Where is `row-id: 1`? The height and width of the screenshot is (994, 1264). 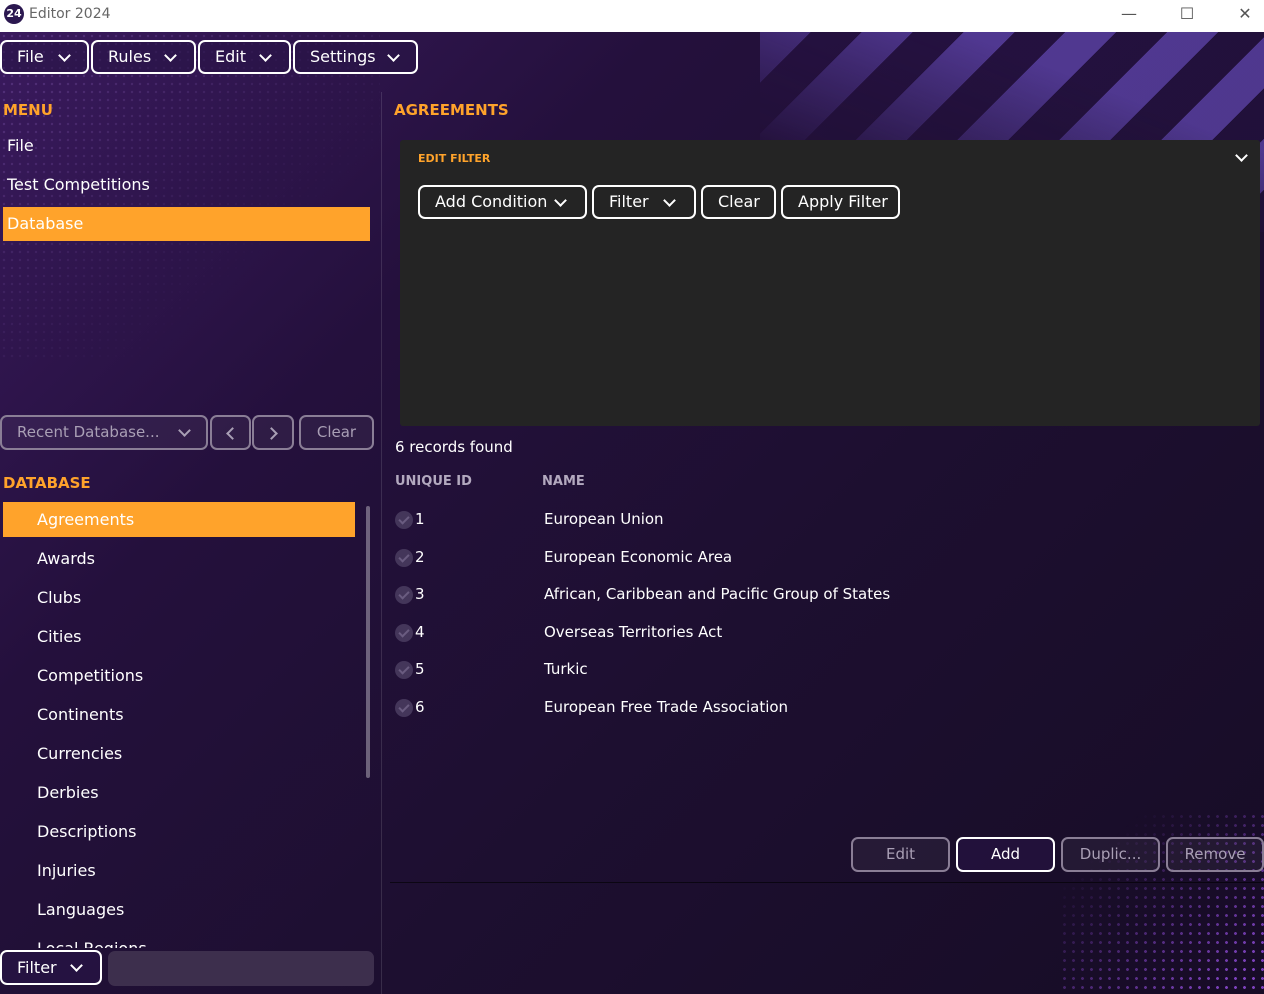
row-id: 1 is located at coordinates (420, 519).